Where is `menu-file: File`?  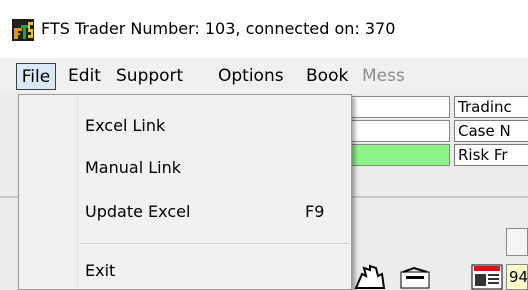
menu-file: File is located at coordinates (36, 76).